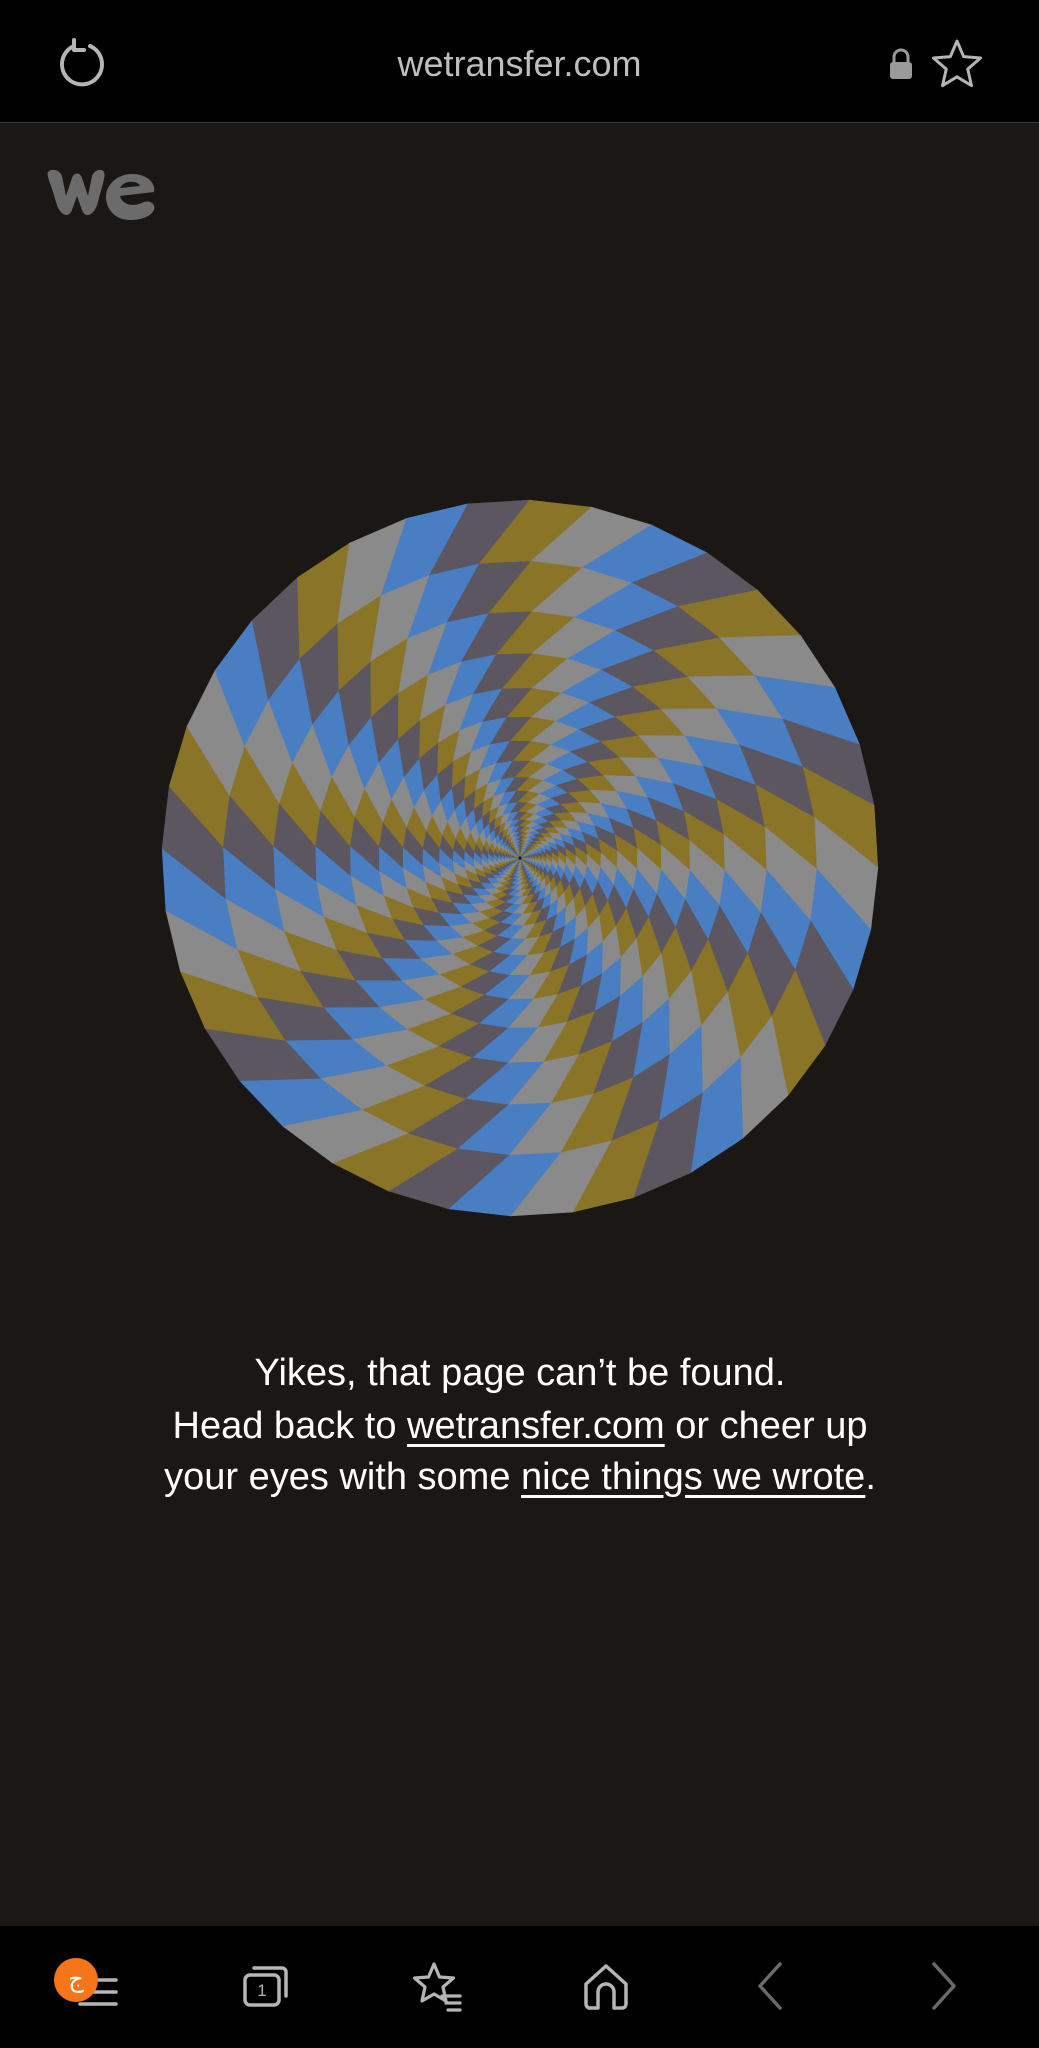 This screenshot has height=2048, width=1039. What do you see at coordinates (536, 1426) in the screenshot?
I see `wetransfer-link: wetransfer.com` at bounding box center [536, 1426].